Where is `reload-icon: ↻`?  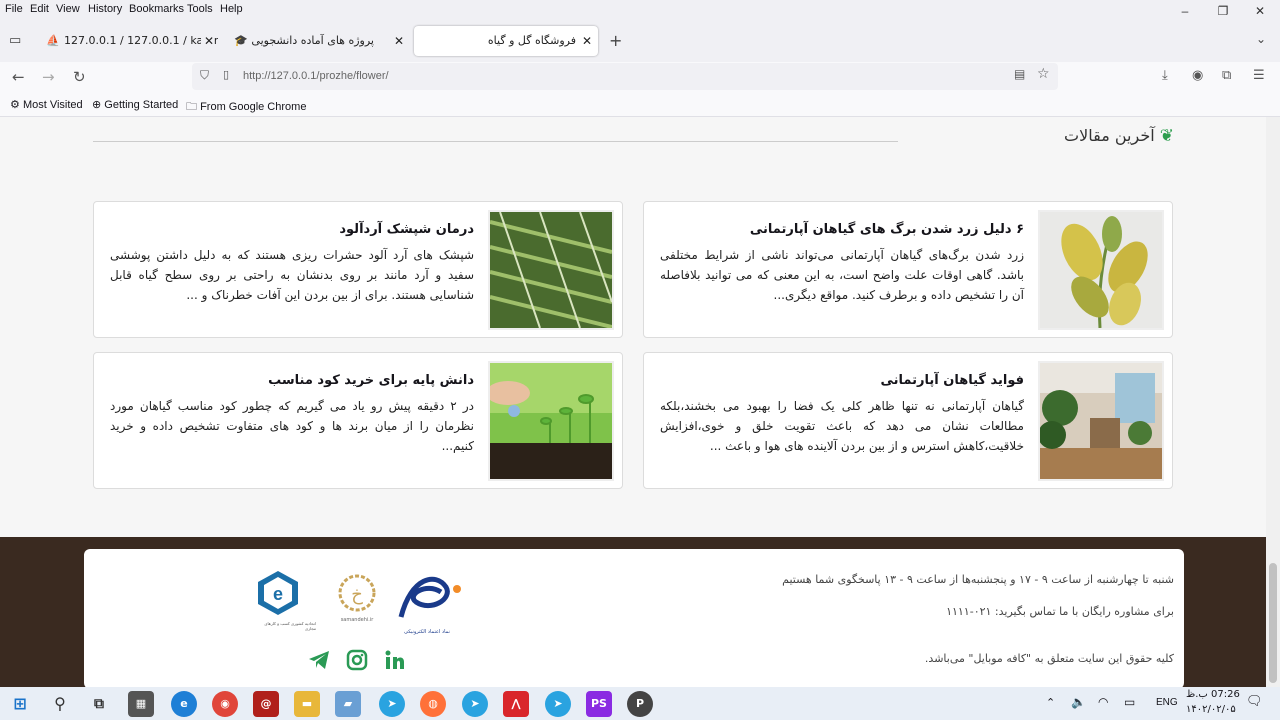
reload-icon: ↻ is located at coordinates (79, 77).